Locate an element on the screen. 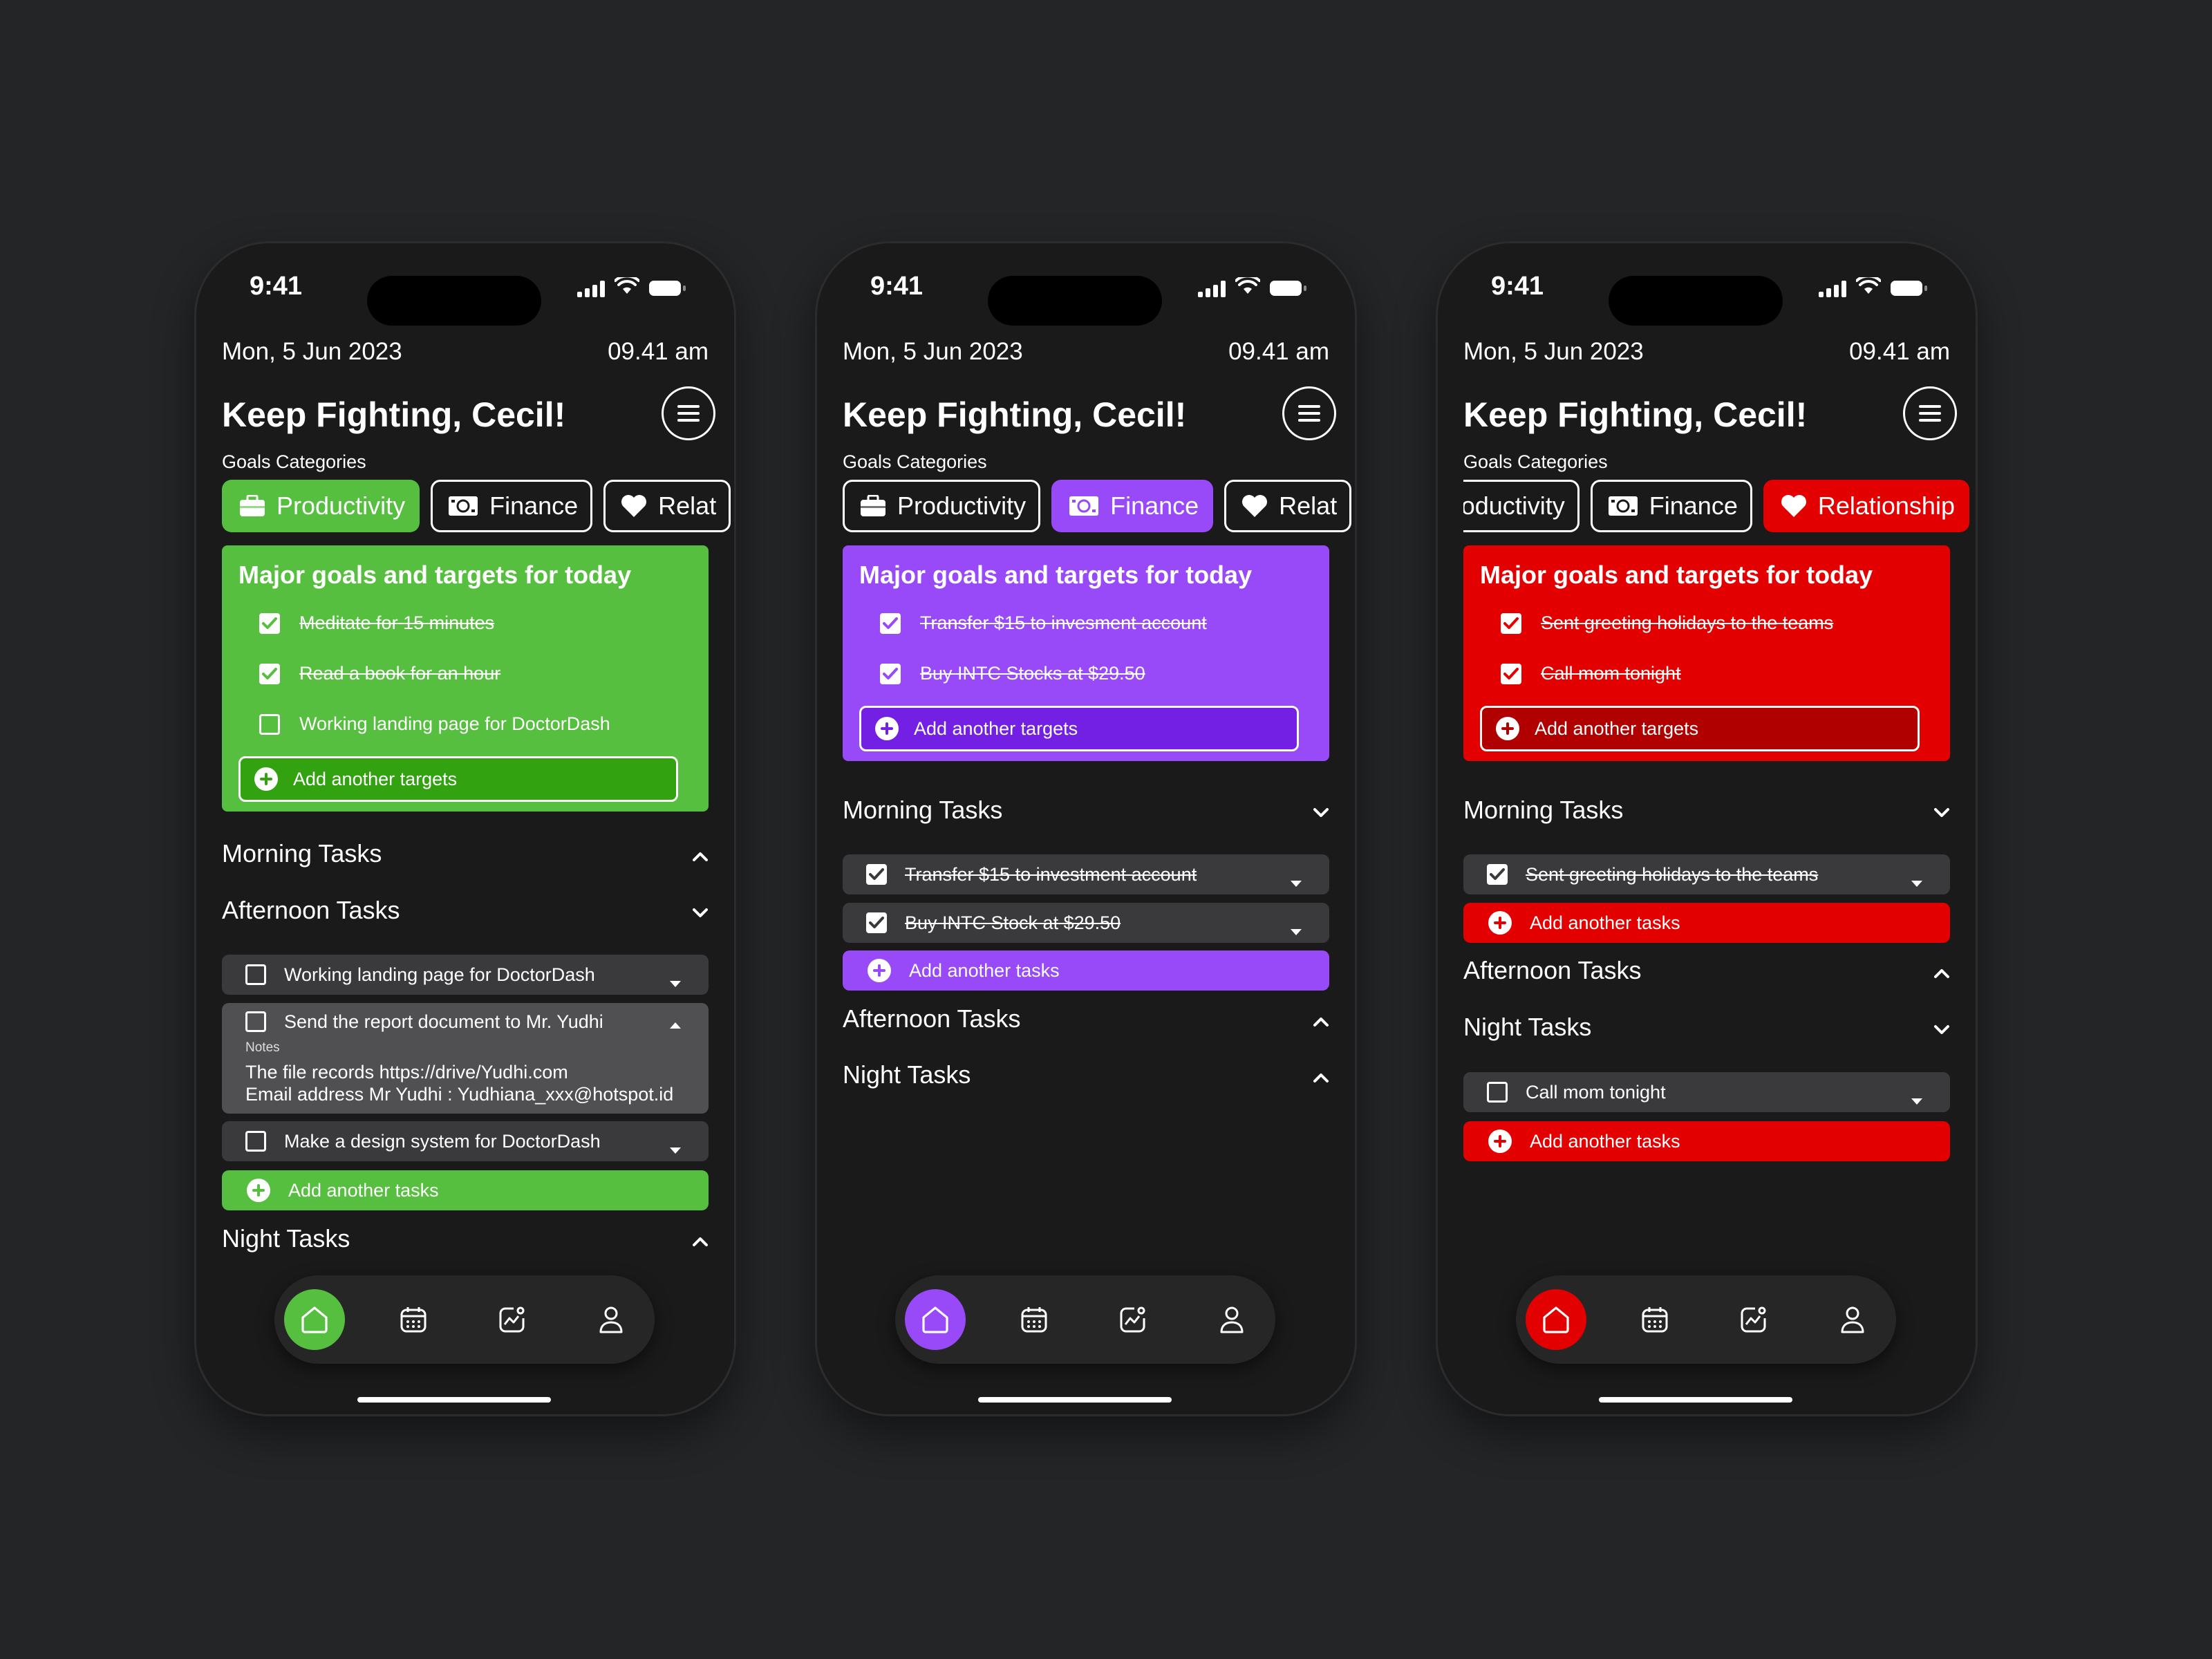 Image resolution: width=2212 pixels, height=1659 pixels. category-tabs: Productivity Finance Relationship is located at coordinates (1721, 506).